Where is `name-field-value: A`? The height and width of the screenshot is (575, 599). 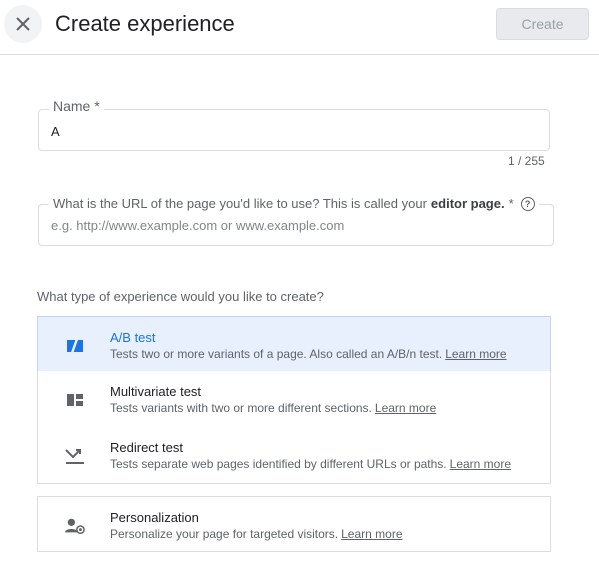 name-field-value: A is located at coordinates (55, 131).